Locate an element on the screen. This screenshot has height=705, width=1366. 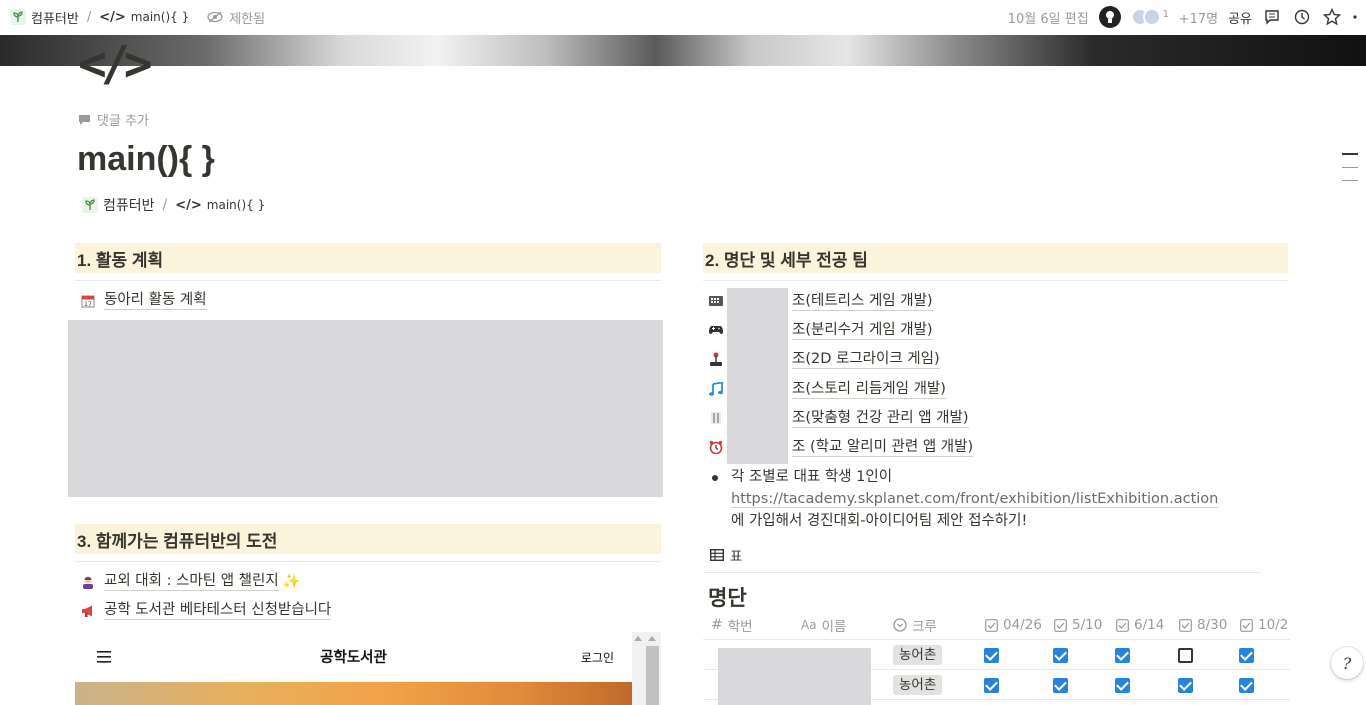
gamepad-icon is located at coordinates (716, 330).